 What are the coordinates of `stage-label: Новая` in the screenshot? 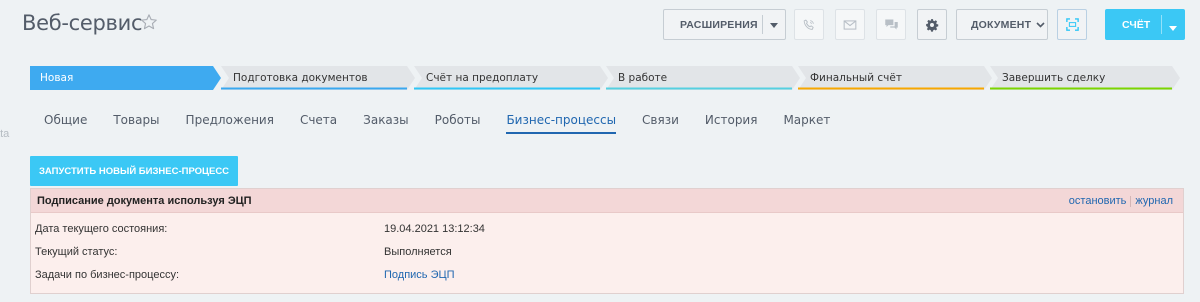 It's located at (57, 78).